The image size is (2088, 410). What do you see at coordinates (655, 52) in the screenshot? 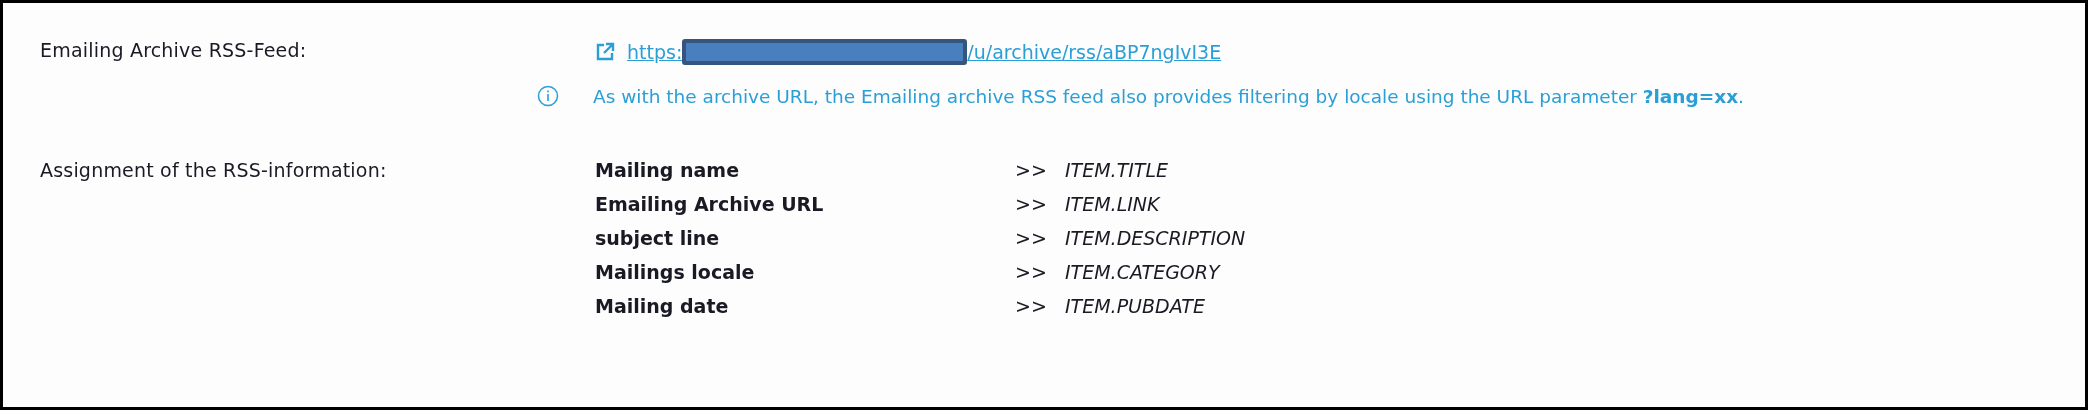
I see `url-link: https:` at bounding box center [655, 52].